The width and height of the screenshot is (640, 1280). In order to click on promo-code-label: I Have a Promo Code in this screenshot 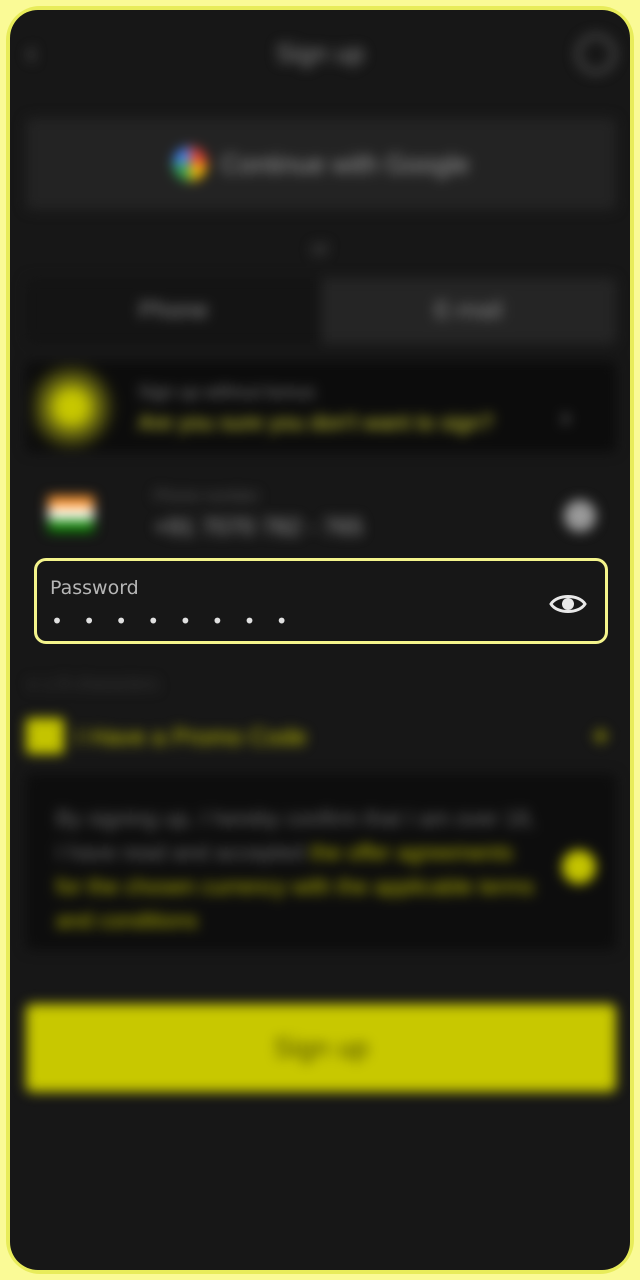, I will do `click(191, 737)`.